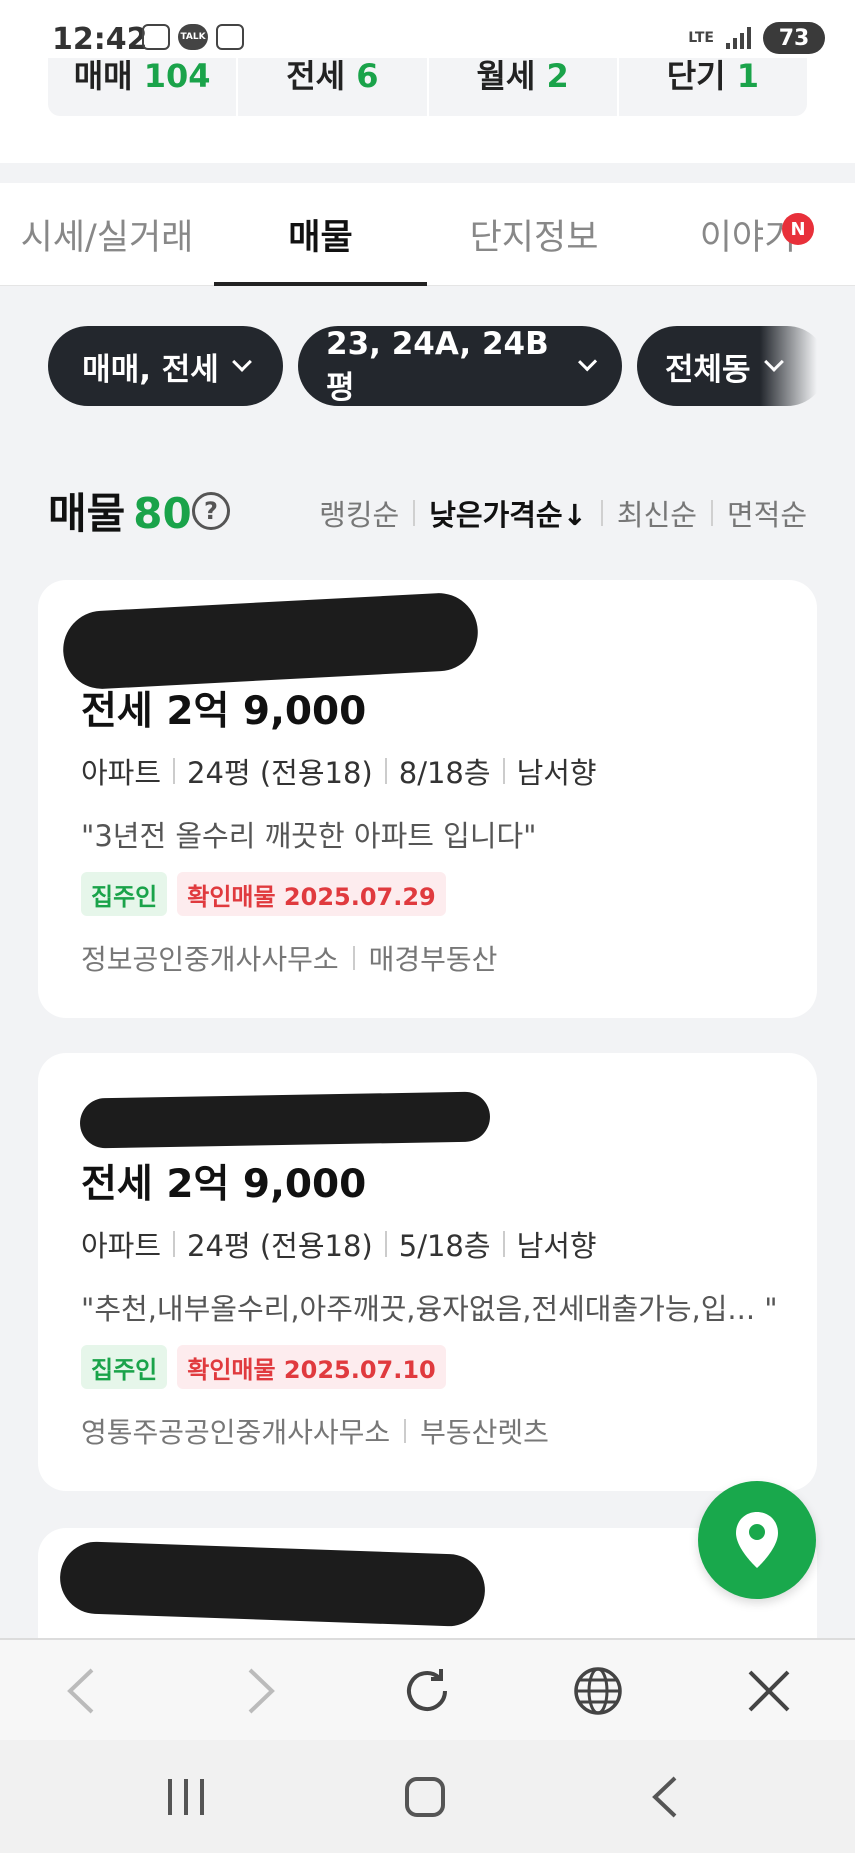  What do you see at coordinates (425, 1796) in the screenshot?
I see `home-icon` at bounding box center [425, 1796].